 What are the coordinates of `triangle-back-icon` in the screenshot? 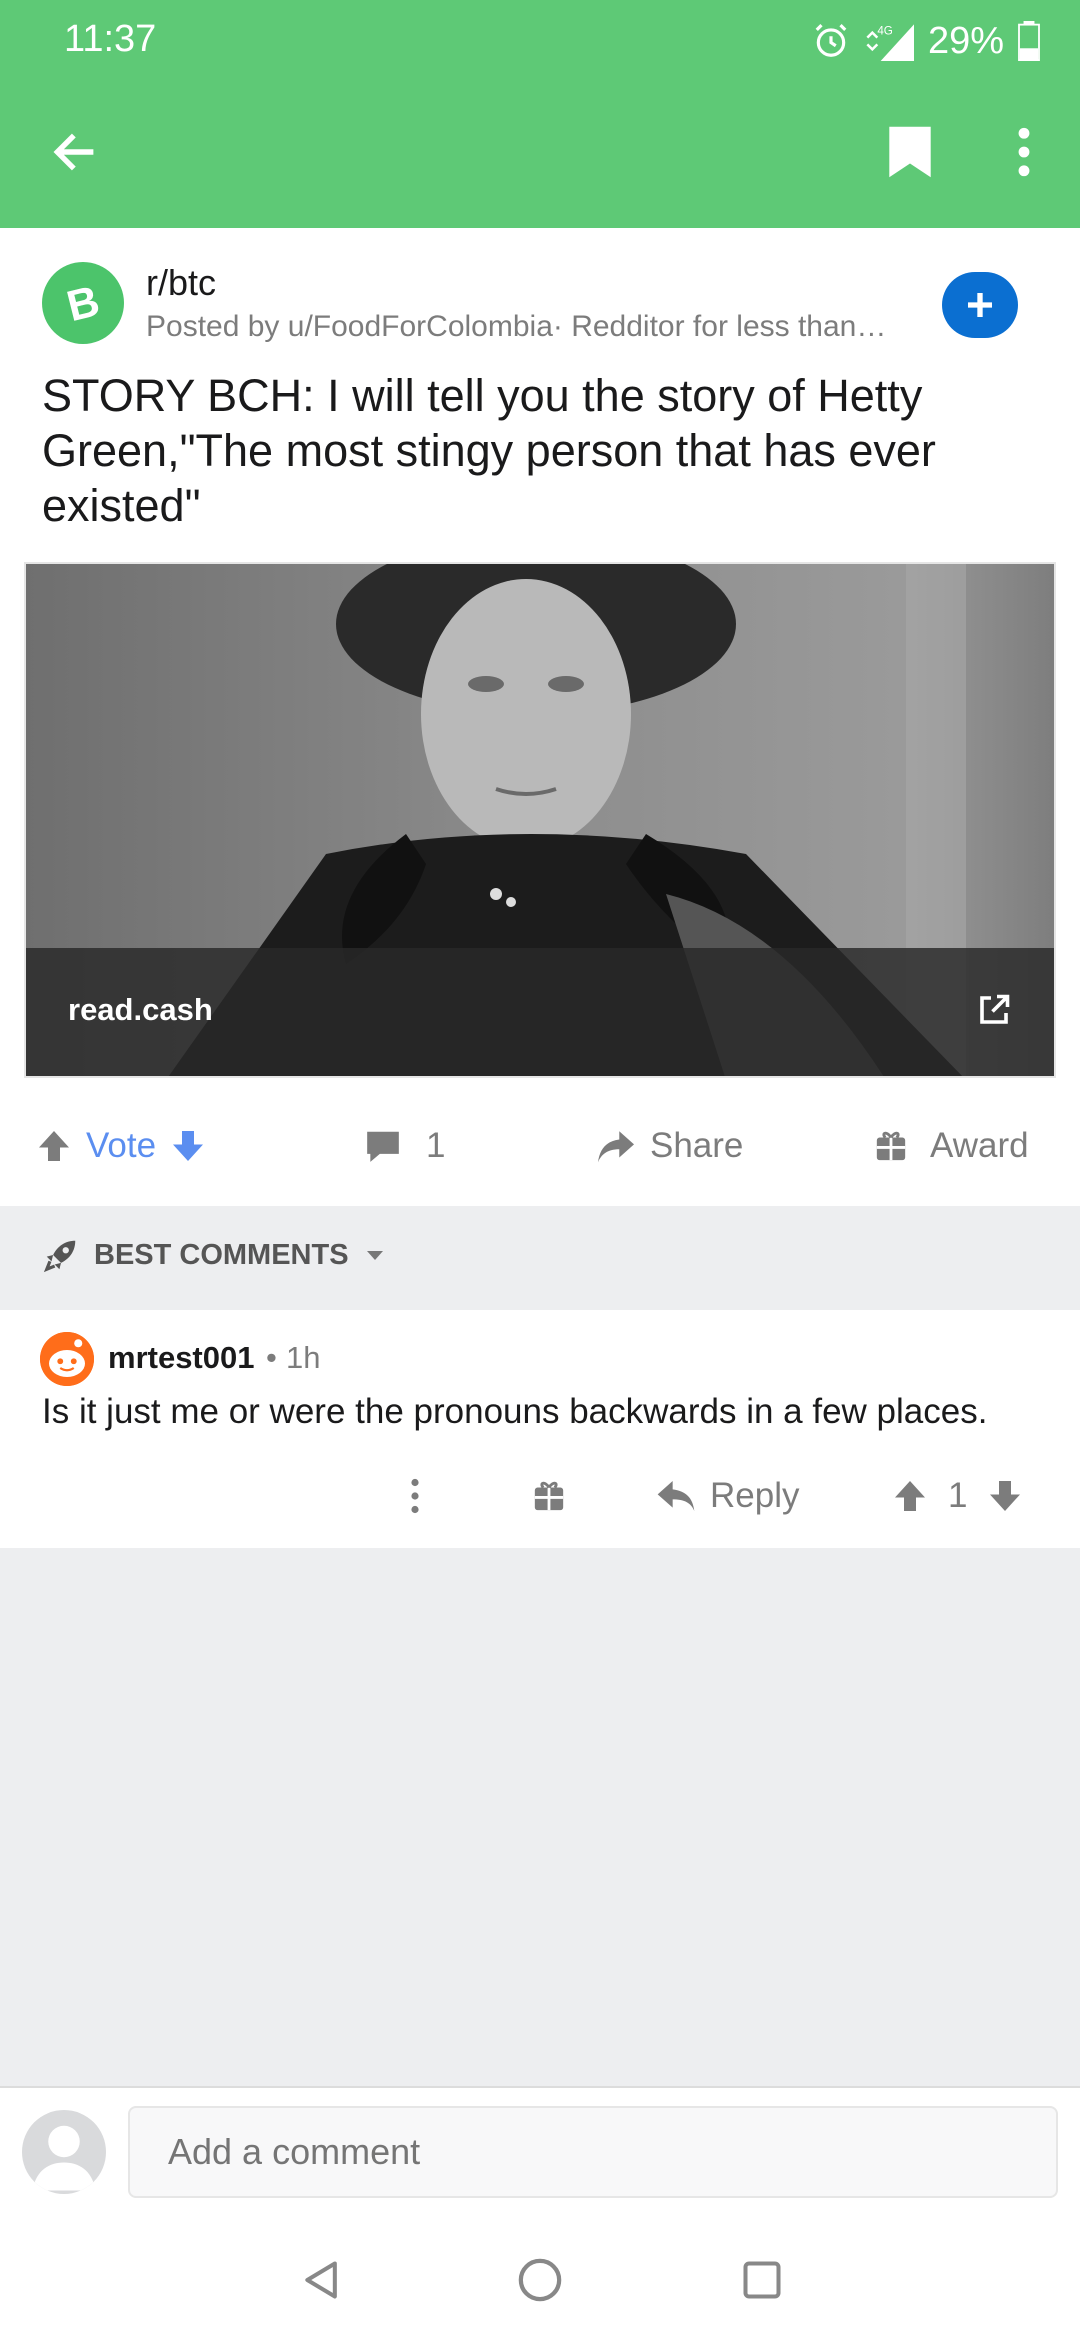 It's located at (321, 2280).